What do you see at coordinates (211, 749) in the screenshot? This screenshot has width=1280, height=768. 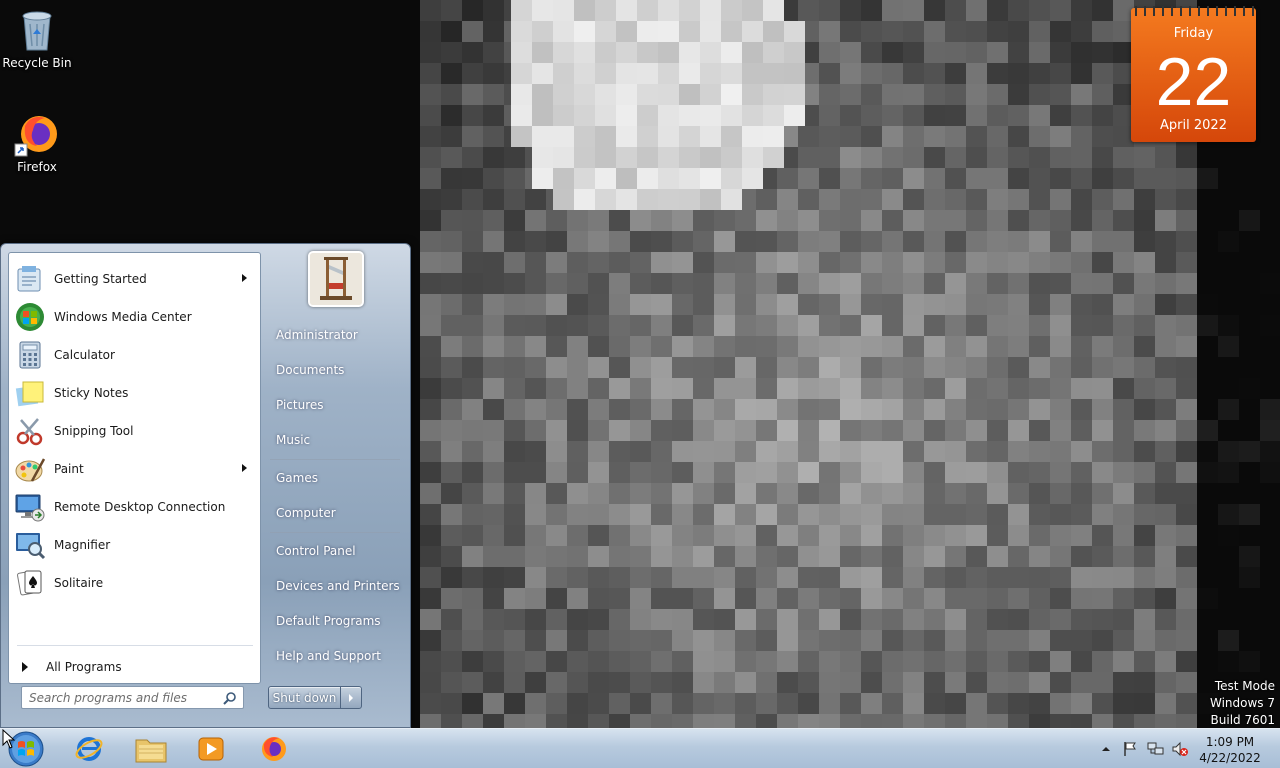 I see `taskbar-media-player` at bounding box center [211, 749].